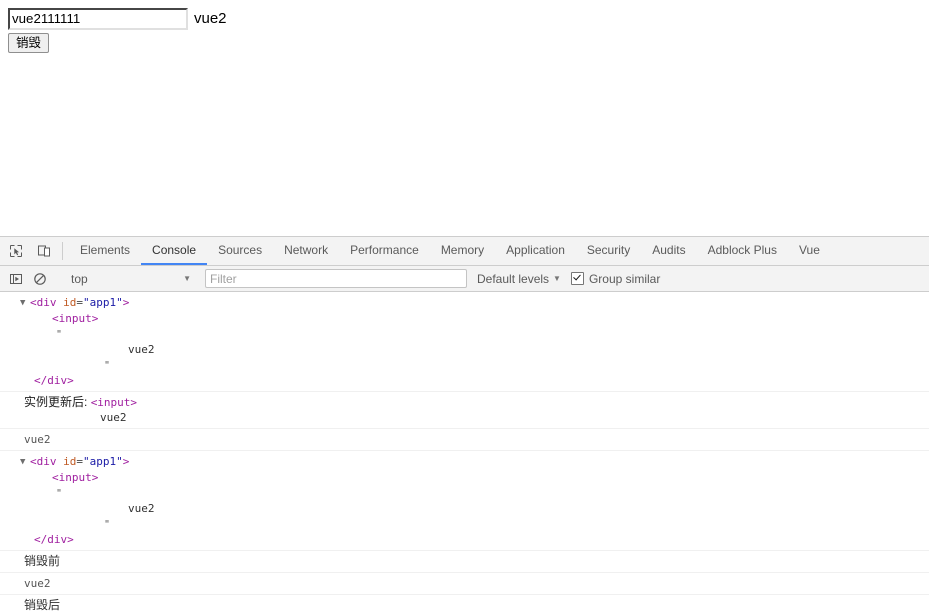 The width and height of the screenshot is (929, 615). What do you see at coordinates (16, 279) in the screenshot?
I see `execute-snippet-icon` at bounding box center [16, 279].